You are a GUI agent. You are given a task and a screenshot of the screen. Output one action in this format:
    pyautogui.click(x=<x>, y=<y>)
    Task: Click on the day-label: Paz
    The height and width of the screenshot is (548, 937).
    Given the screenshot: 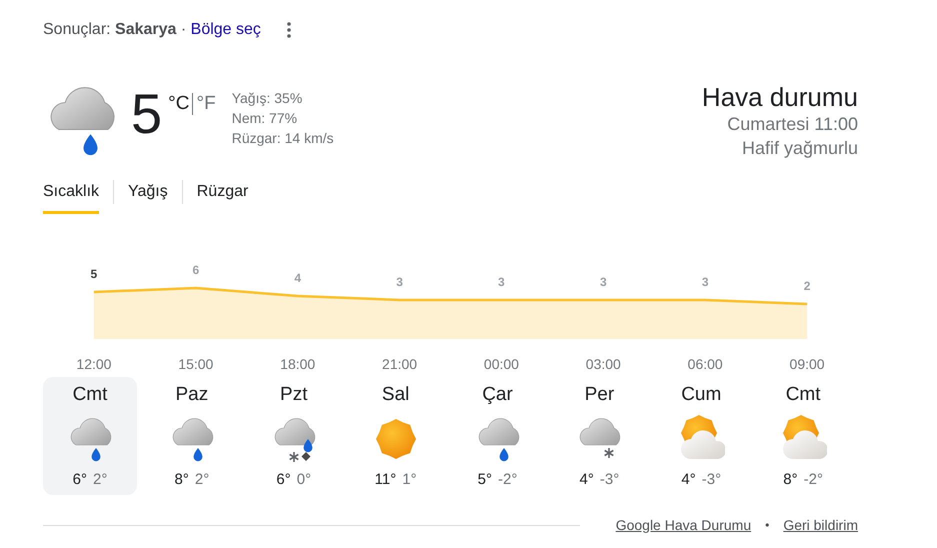 What is the action you would take?
    pyautogui.click(x=192, y=395)
    